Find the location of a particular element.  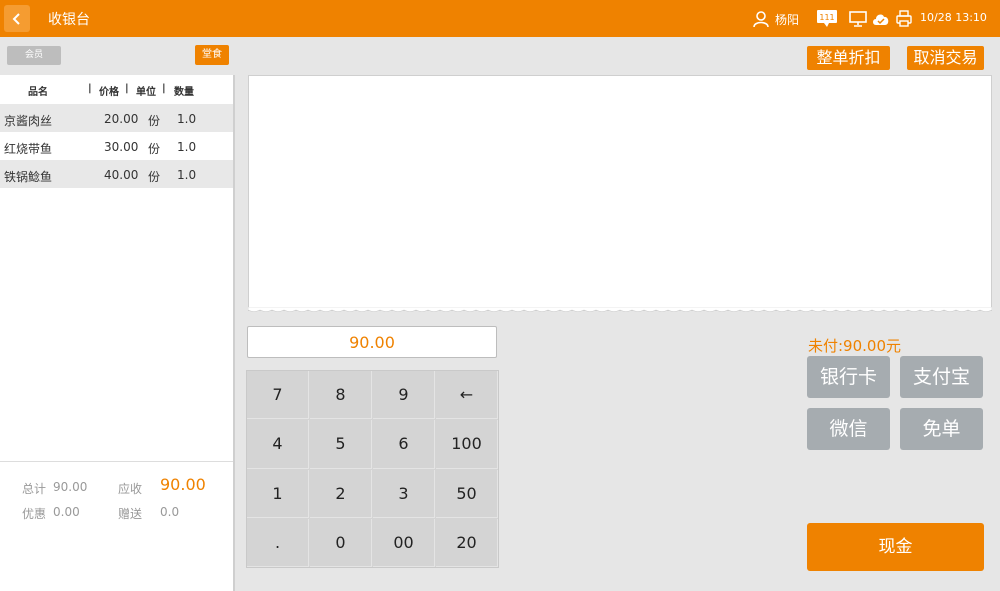

totals-section: 总计 90.00 应收 90.00 优惠 0.00 赠送 0.0 is located at coordinates (116, 526).